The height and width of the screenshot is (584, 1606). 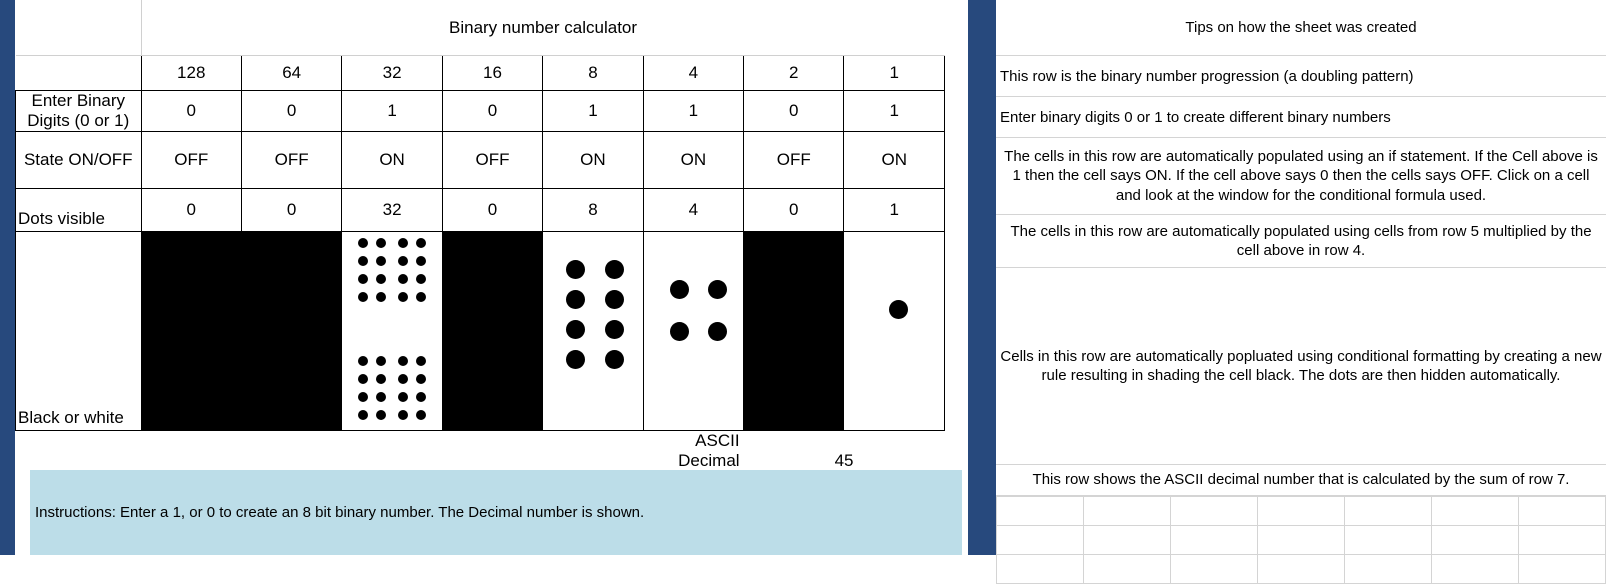 I want to click on state-cell-16: OFF, so click(x=492, y=160).